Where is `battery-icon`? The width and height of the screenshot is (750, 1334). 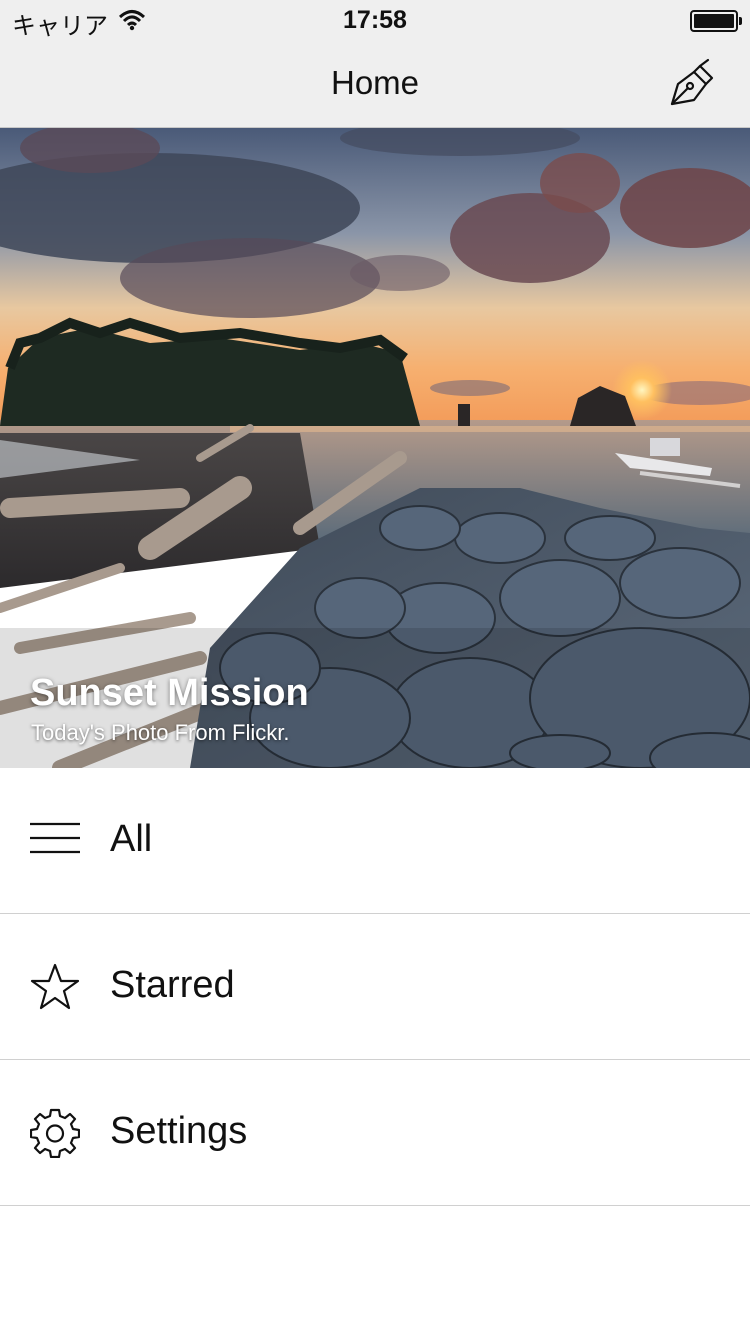
battery-icon is located at coordinates (716, 21).